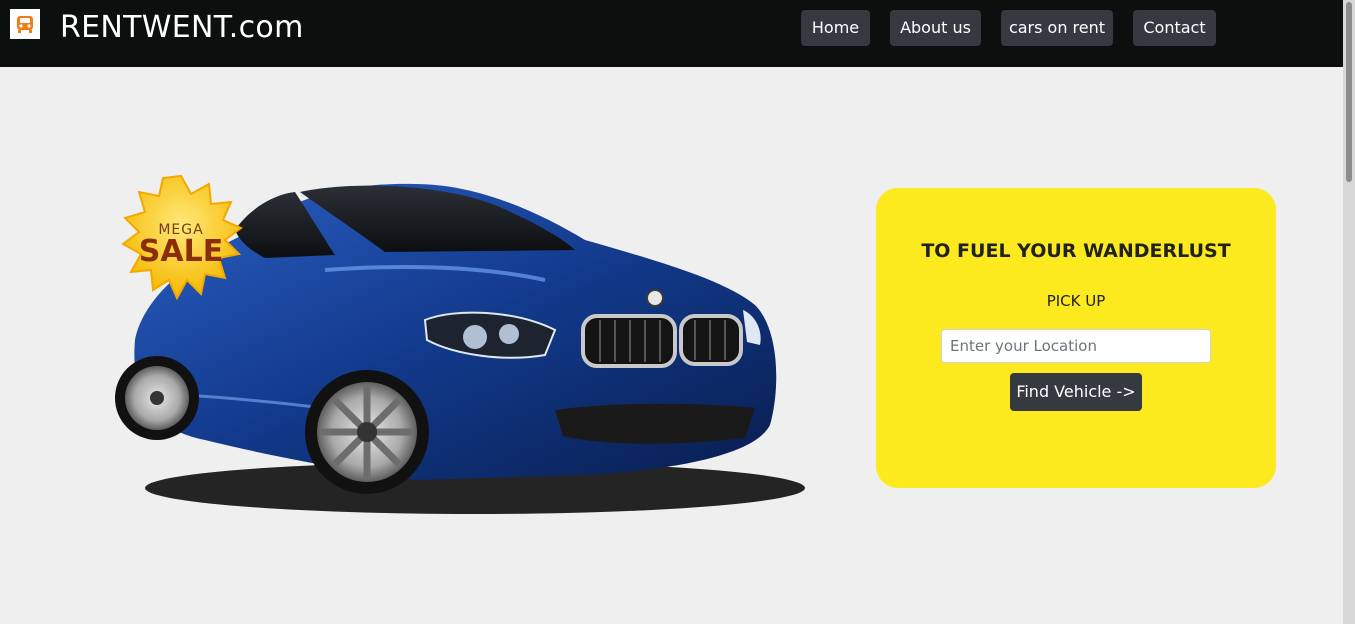 The height and width of the screenshot is (624, 1355). I want to click on booking-title: TO FUEL YOUR WANDERLUST, so click(1076, 251).